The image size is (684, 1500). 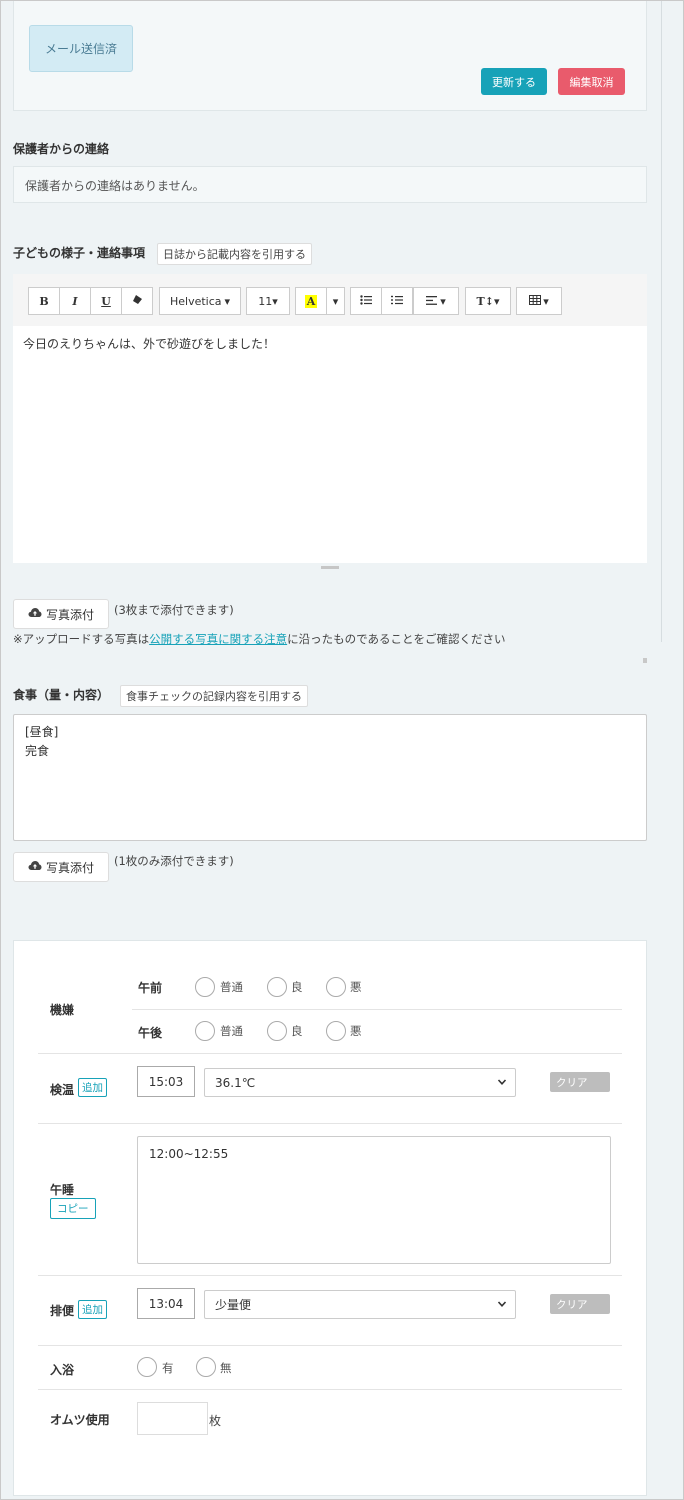 What do you see at coordinates (106, 301) in the screenshot?
I see `underline-button: U` at bounding box center [106, 301].